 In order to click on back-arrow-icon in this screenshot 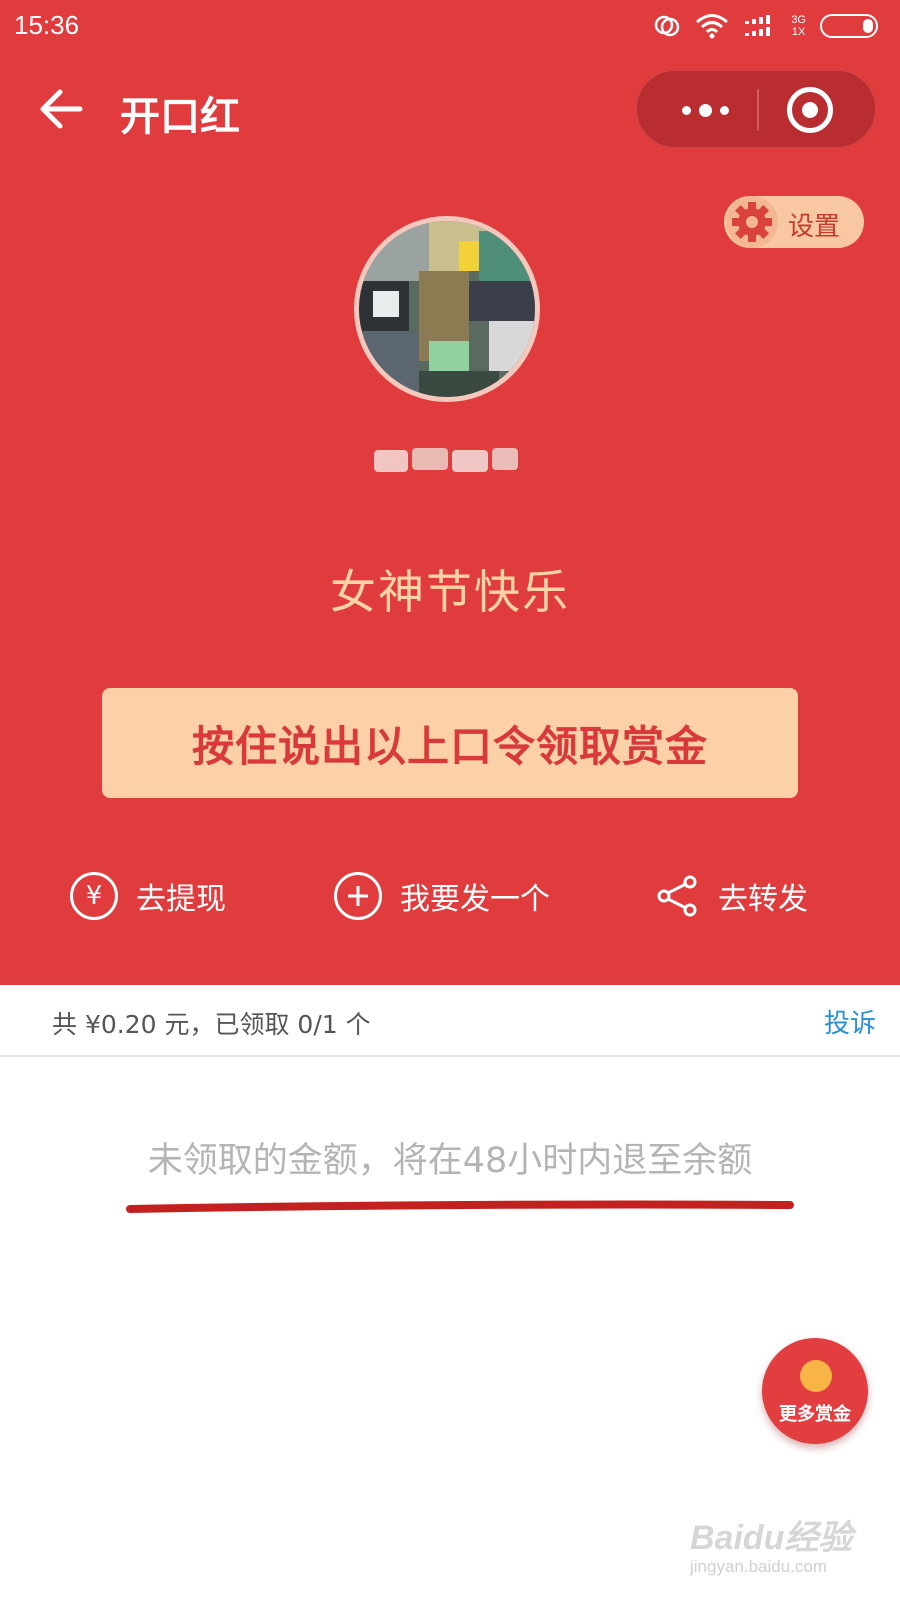, I will do `click(61, 109)`.